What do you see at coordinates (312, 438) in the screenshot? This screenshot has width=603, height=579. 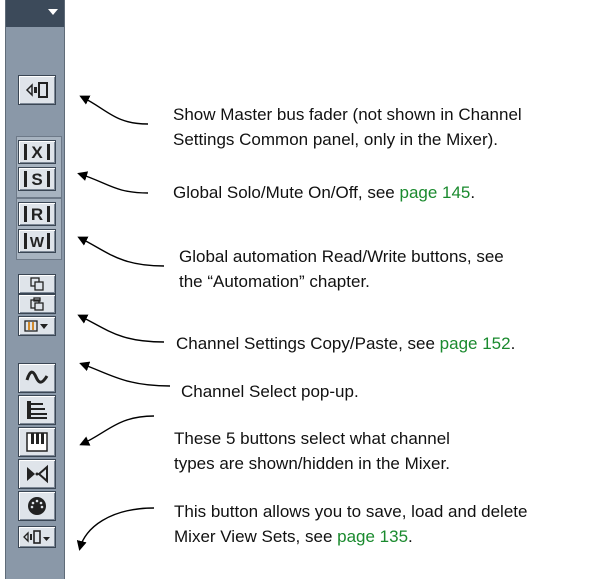 I see `annotation-channel-types-line1: These 5 buttons select what channel` at bounding box center [312, 438].